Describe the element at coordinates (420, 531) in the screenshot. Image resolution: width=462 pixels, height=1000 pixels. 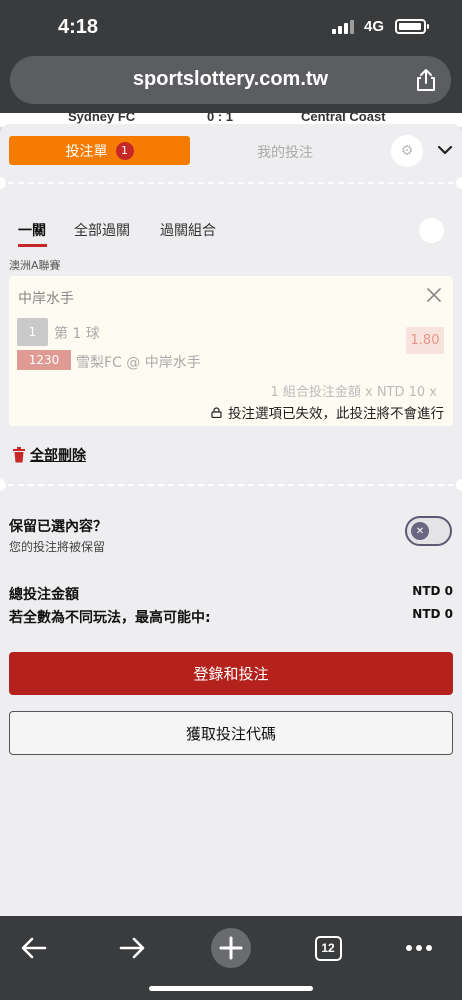
I see `toggle-off-icon: ✕` at that location.